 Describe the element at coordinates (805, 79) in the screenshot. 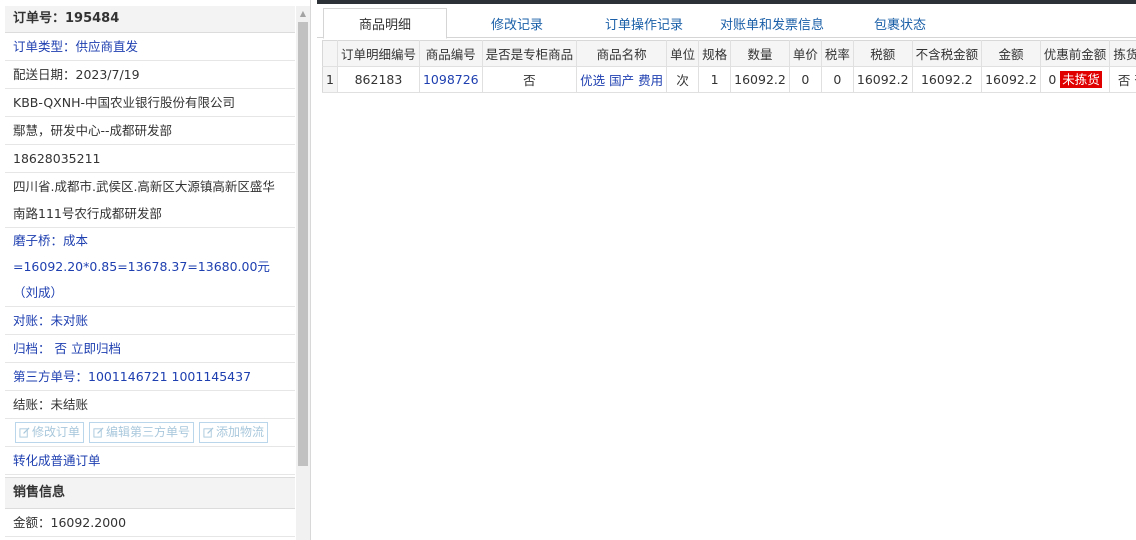

I see `cell-price: 0` at that location.